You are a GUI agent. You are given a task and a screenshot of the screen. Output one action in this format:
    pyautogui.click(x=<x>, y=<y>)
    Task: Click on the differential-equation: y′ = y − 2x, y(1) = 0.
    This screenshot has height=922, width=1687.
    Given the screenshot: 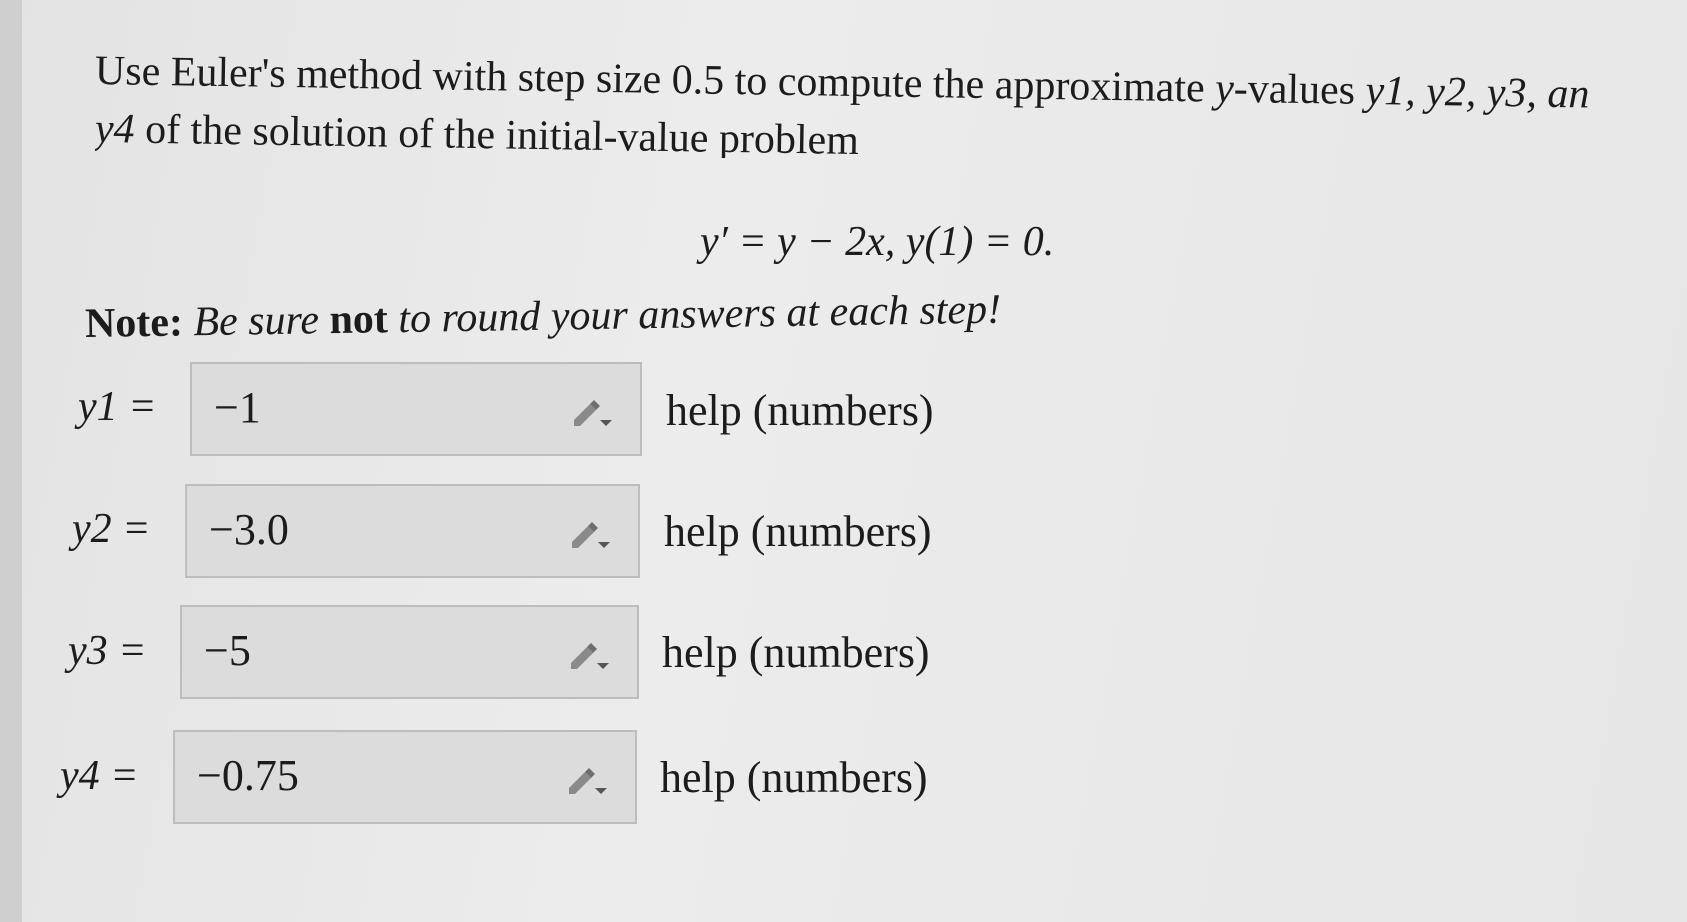 What is the action you would take?
    pyautogui.click(x=877, y=242)
    